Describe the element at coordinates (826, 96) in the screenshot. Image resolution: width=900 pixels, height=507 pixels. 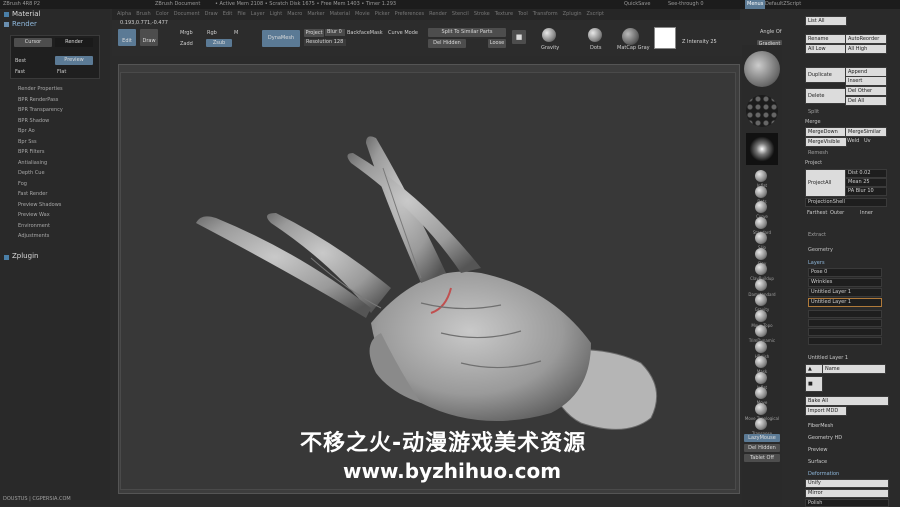
I see `delete-button: Delete` at that location.